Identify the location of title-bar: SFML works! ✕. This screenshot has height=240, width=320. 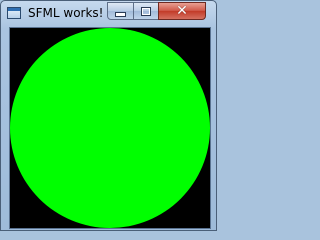
(108, 14).